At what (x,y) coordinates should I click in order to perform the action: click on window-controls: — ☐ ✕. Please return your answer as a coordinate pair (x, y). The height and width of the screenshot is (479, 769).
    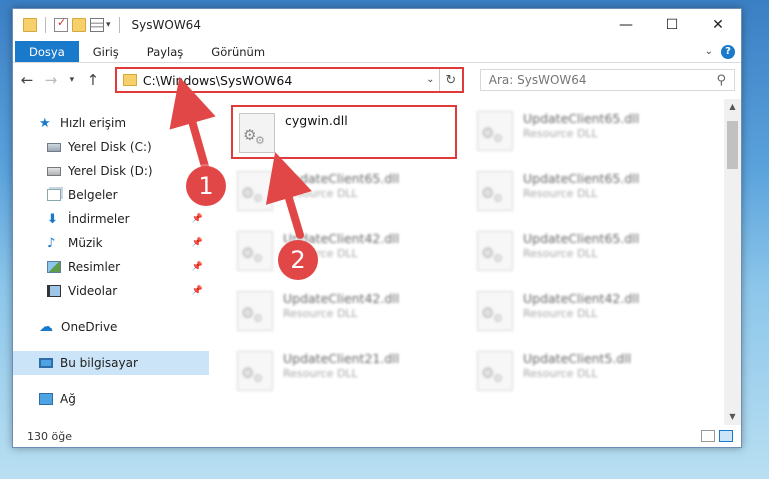
    Looking at the image, I should click on (672, 25).